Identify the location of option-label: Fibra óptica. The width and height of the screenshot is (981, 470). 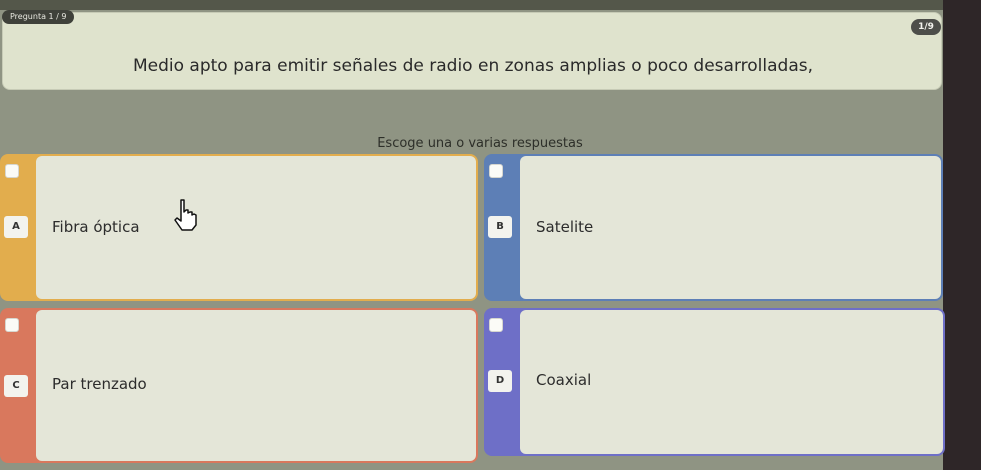
(96, 227).